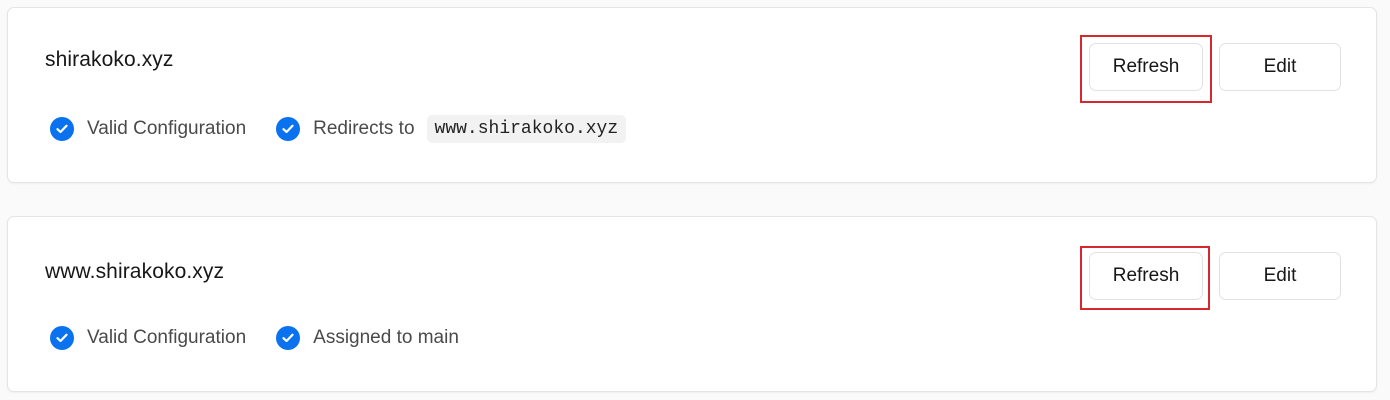 The width and height of the screenshot is (1390, 400). Describe the element at coordinates (269, 338) in the screenshot. I see `status-row: Valid Configuration Assigned to main` at that location.